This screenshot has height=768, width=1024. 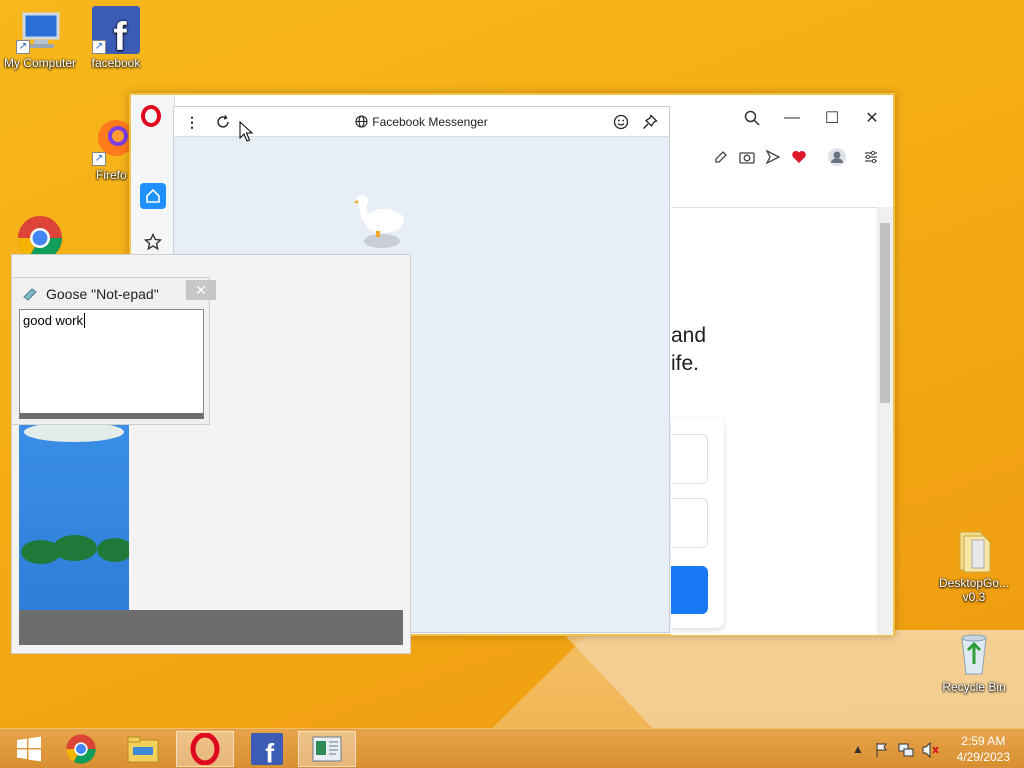 What do you see at coordinates (773, 157) in the screenshot?
I see `send-arrow-icon` at bounding box center [773, 157].